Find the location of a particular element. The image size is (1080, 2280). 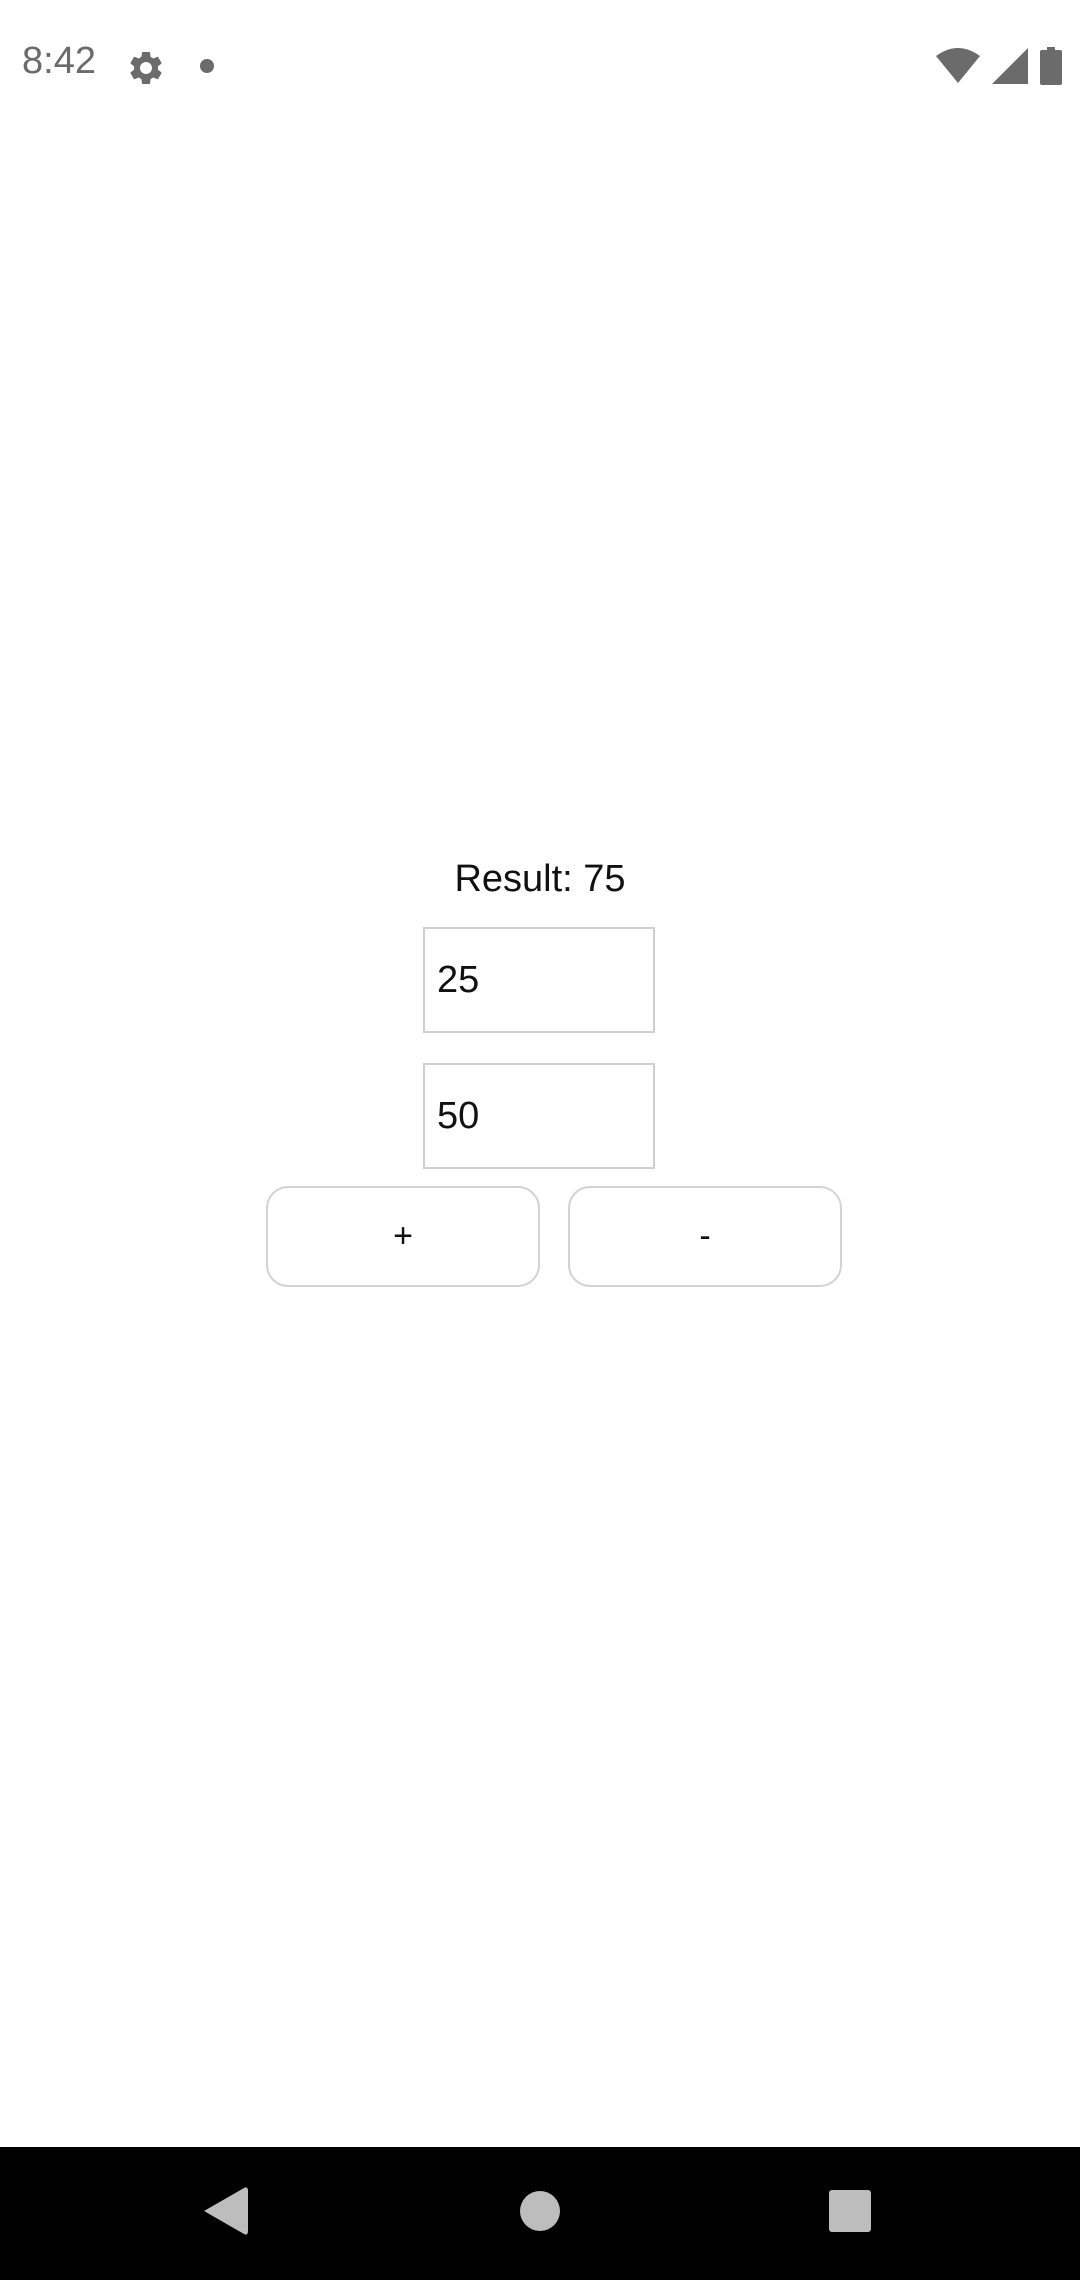

back-icon is located at coordinates (226, 2213).